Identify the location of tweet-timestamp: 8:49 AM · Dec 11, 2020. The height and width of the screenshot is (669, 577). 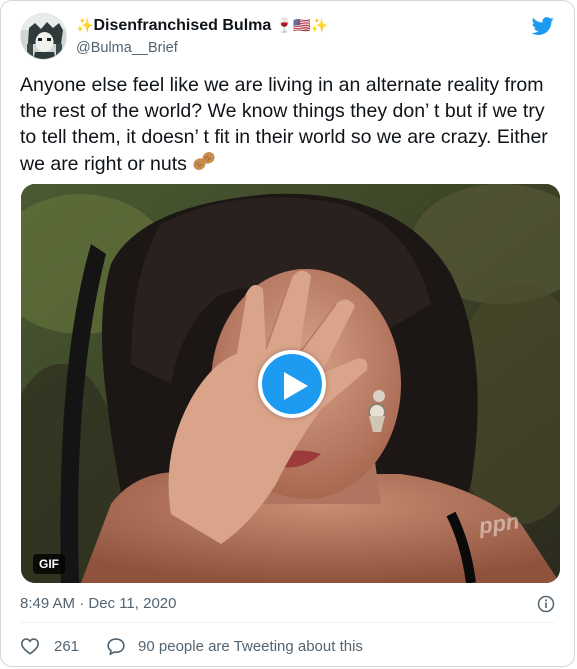
(98, 604).